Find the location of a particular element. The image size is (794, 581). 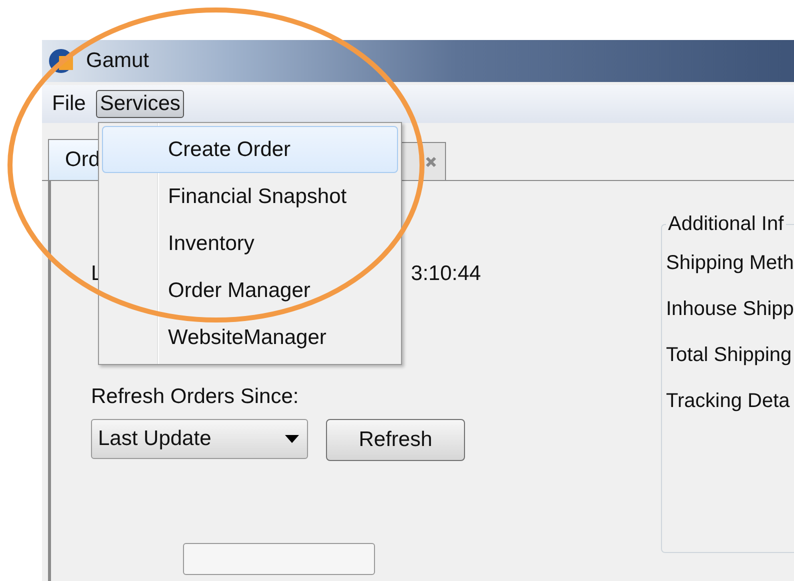

field-label: Total Shipping is located at coordinates (729, 355).